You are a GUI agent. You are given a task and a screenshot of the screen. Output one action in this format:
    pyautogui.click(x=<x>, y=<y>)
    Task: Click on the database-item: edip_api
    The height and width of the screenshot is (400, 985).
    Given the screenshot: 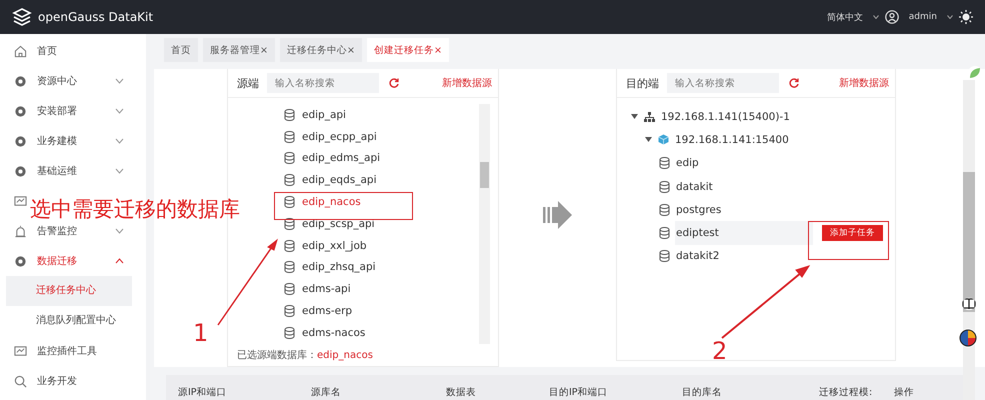 What is the action you would take?
    pyautogui.click(x=324, y=114)
    